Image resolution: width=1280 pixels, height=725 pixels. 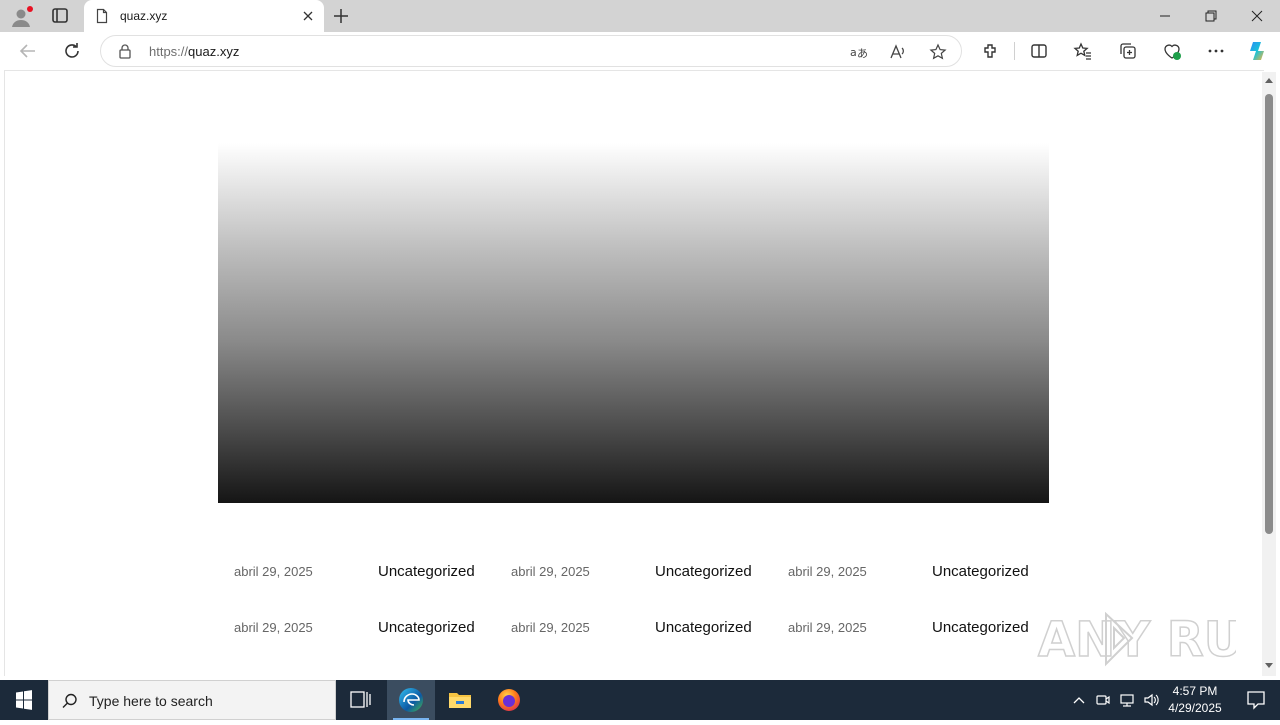 I want to click on taskbar-search-box: Type here to search, so click(x=192, y=700).